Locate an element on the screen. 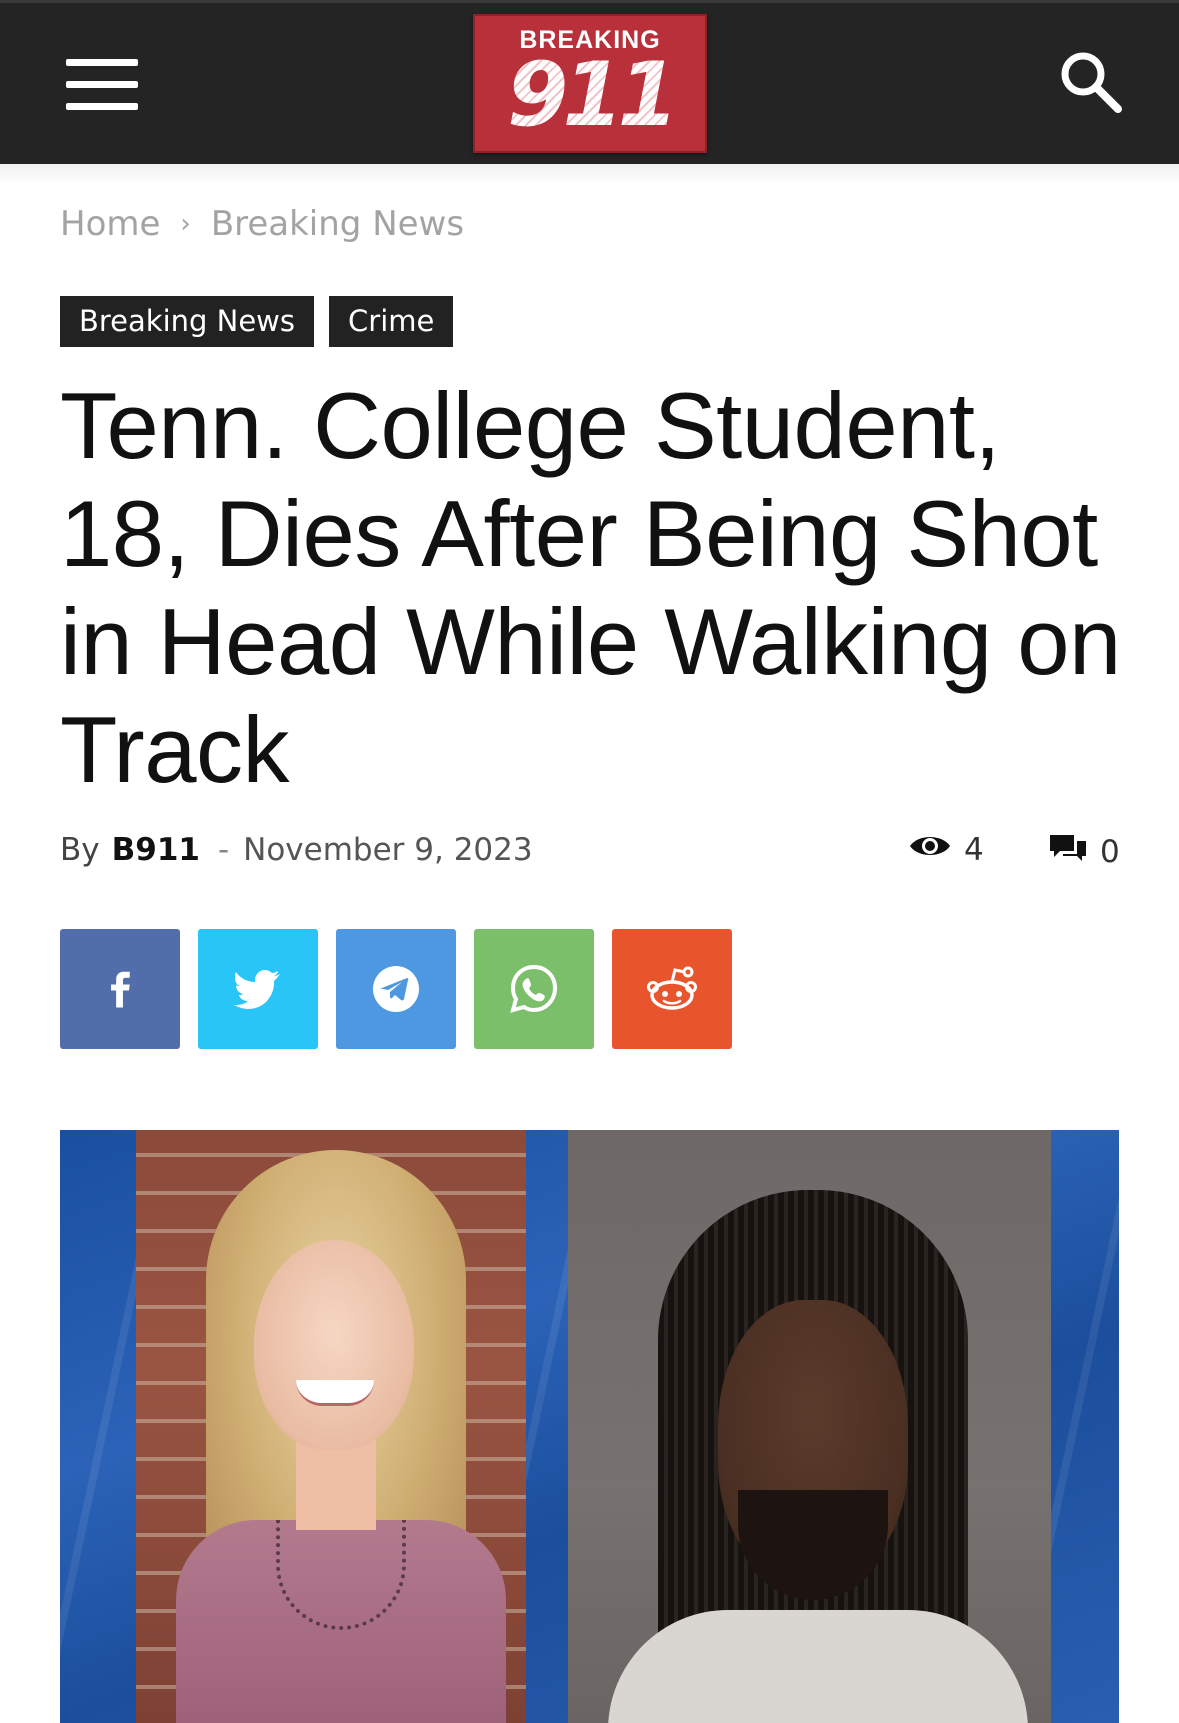 The image size is (1179, 1723). comment-count-value: 0 is located at coordinates (1110, 852).